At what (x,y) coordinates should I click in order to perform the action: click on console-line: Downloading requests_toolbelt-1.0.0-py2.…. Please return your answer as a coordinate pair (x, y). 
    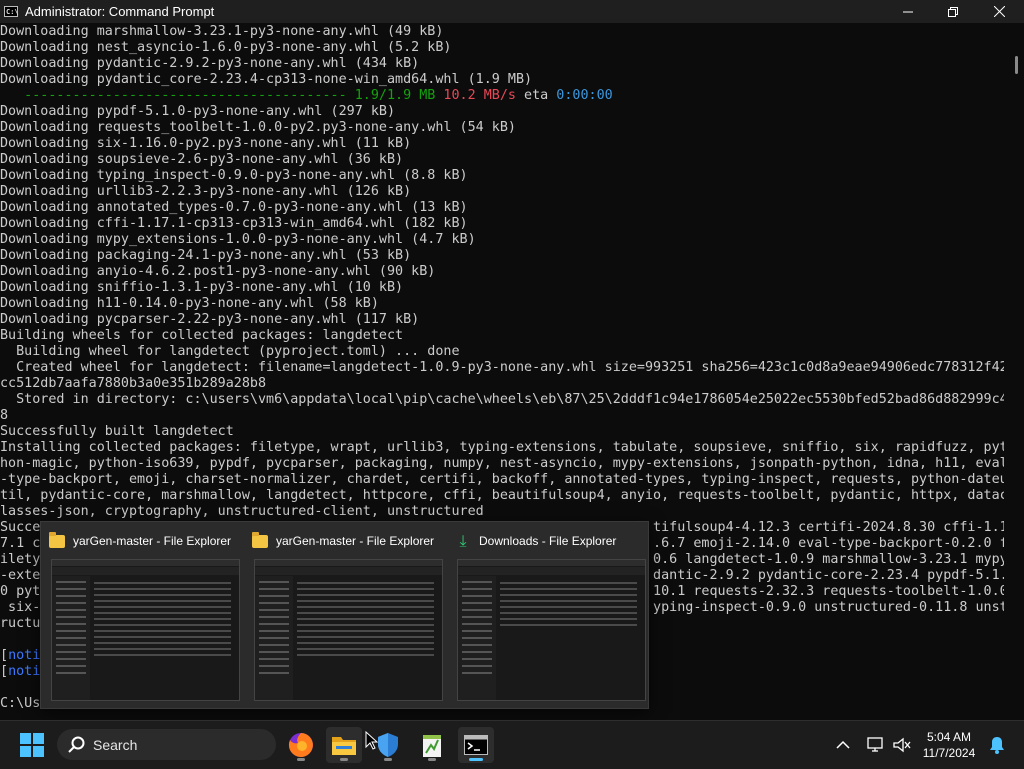
    Looking at the image, I should click on (502, 128).